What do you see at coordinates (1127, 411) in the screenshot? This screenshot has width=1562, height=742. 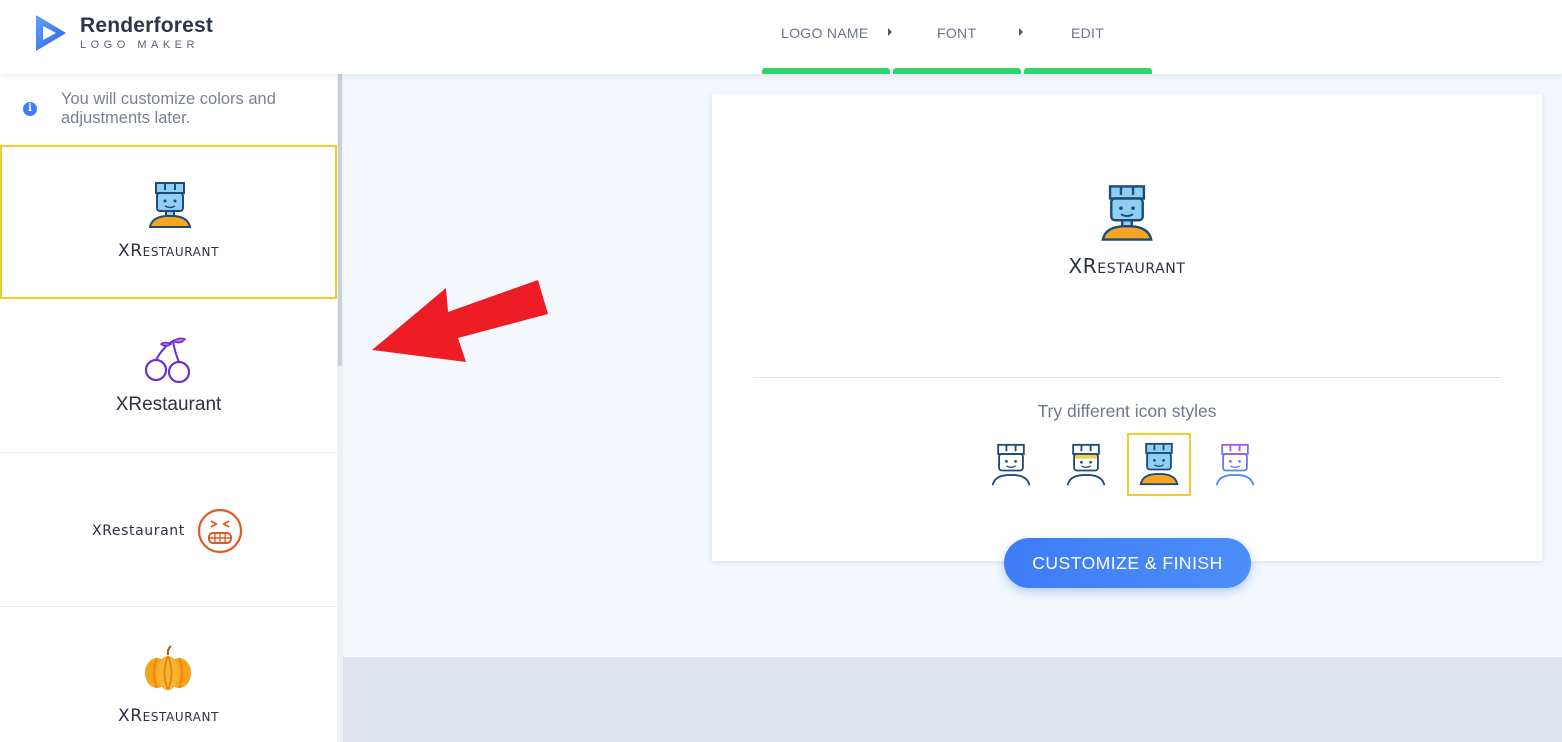 I see `icon-styles-title: Try different icon styles` at bounding box center [1127, 411].